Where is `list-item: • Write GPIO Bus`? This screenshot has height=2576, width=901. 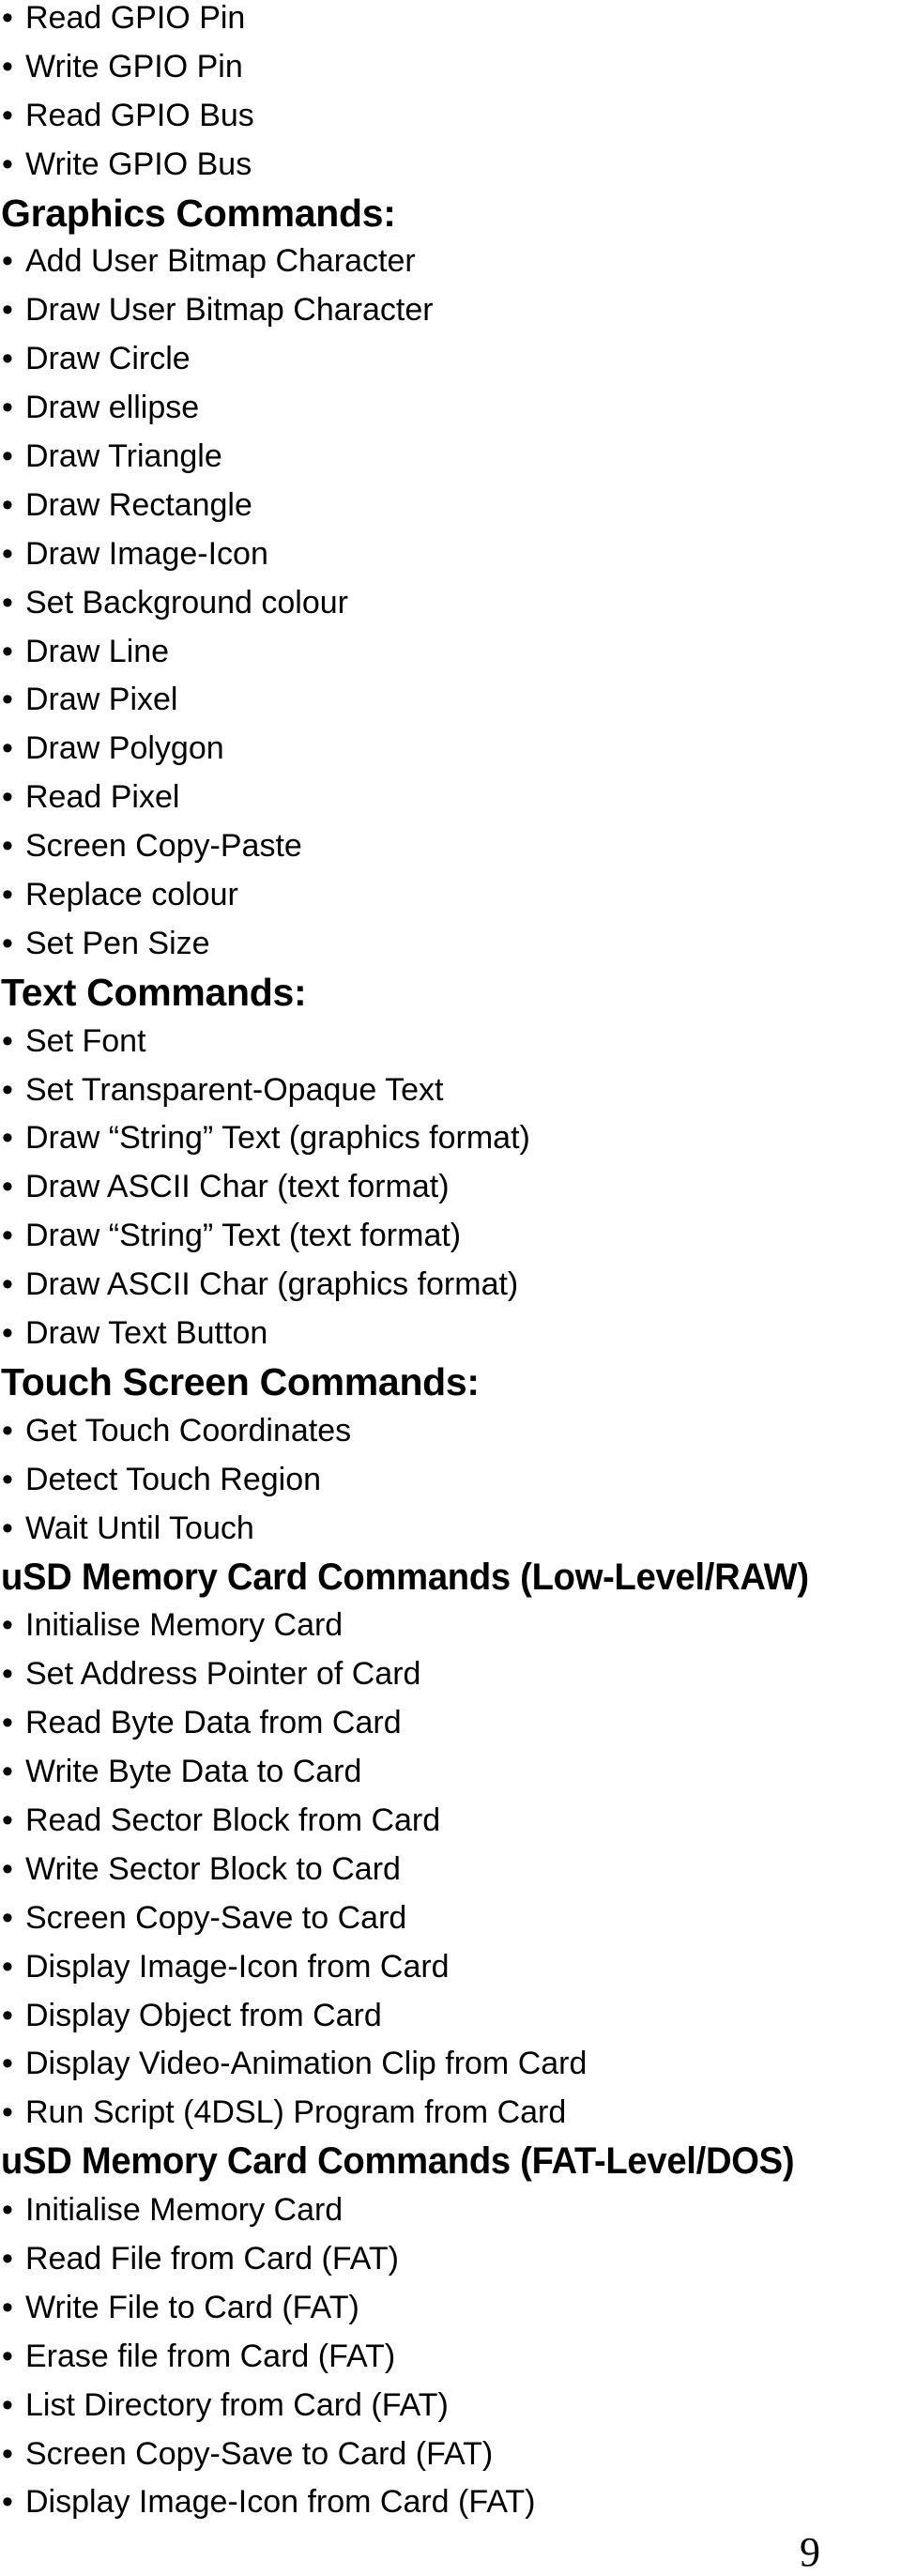
list-item: • Write GPIO Bus is located at coordinates (451, 165).